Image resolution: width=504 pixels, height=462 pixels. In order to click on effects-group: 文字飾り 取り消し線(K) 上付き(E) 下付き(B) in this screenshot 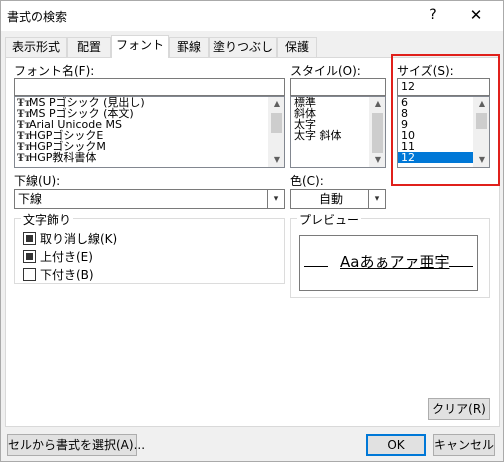, I will do `click(149, 247)`.